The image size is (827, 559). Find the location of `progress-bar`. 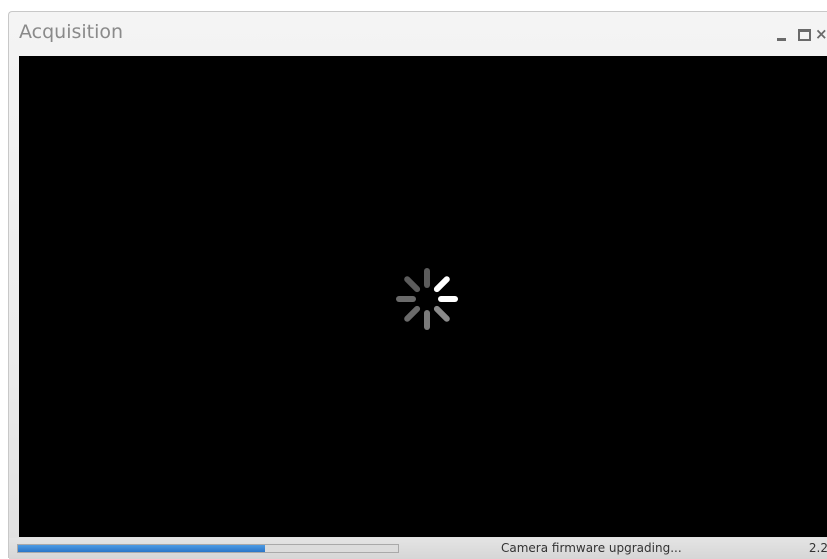

progress-bar is located at coordinates (208, 548).